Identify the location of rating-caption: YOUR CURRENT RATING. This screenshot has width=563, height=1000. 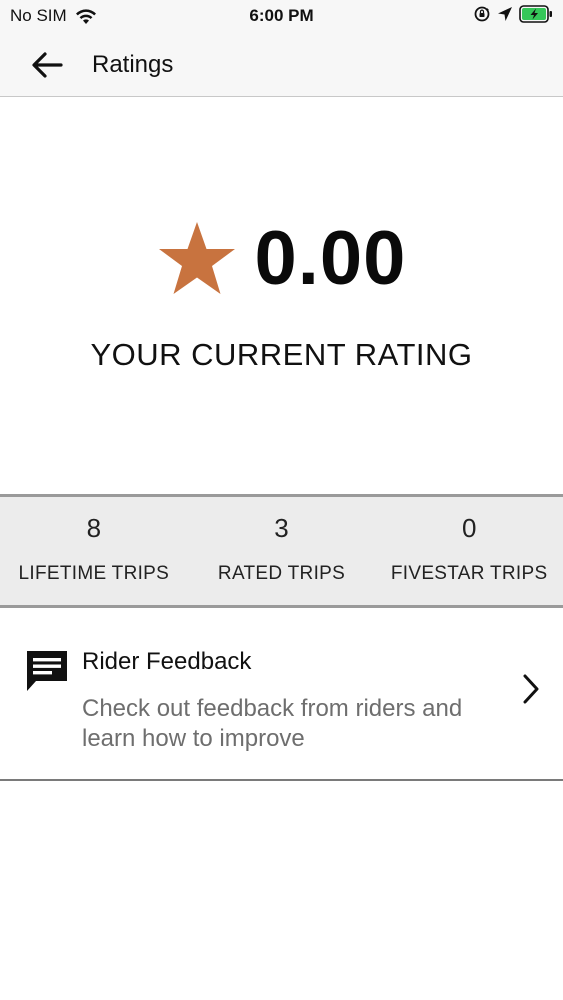
(281, 354).